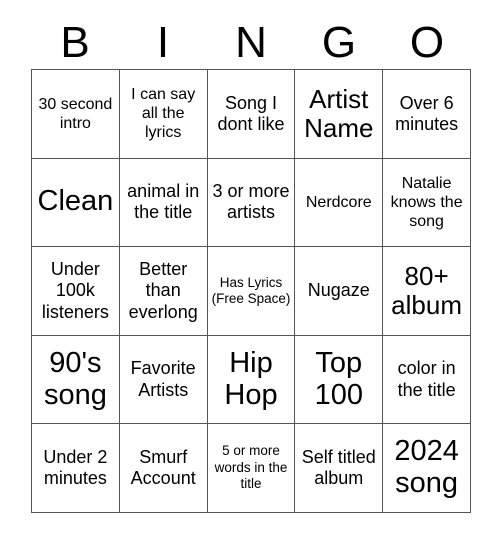  I want to click on bingo-cell-r4c1: 90's song, so click(76, 380).